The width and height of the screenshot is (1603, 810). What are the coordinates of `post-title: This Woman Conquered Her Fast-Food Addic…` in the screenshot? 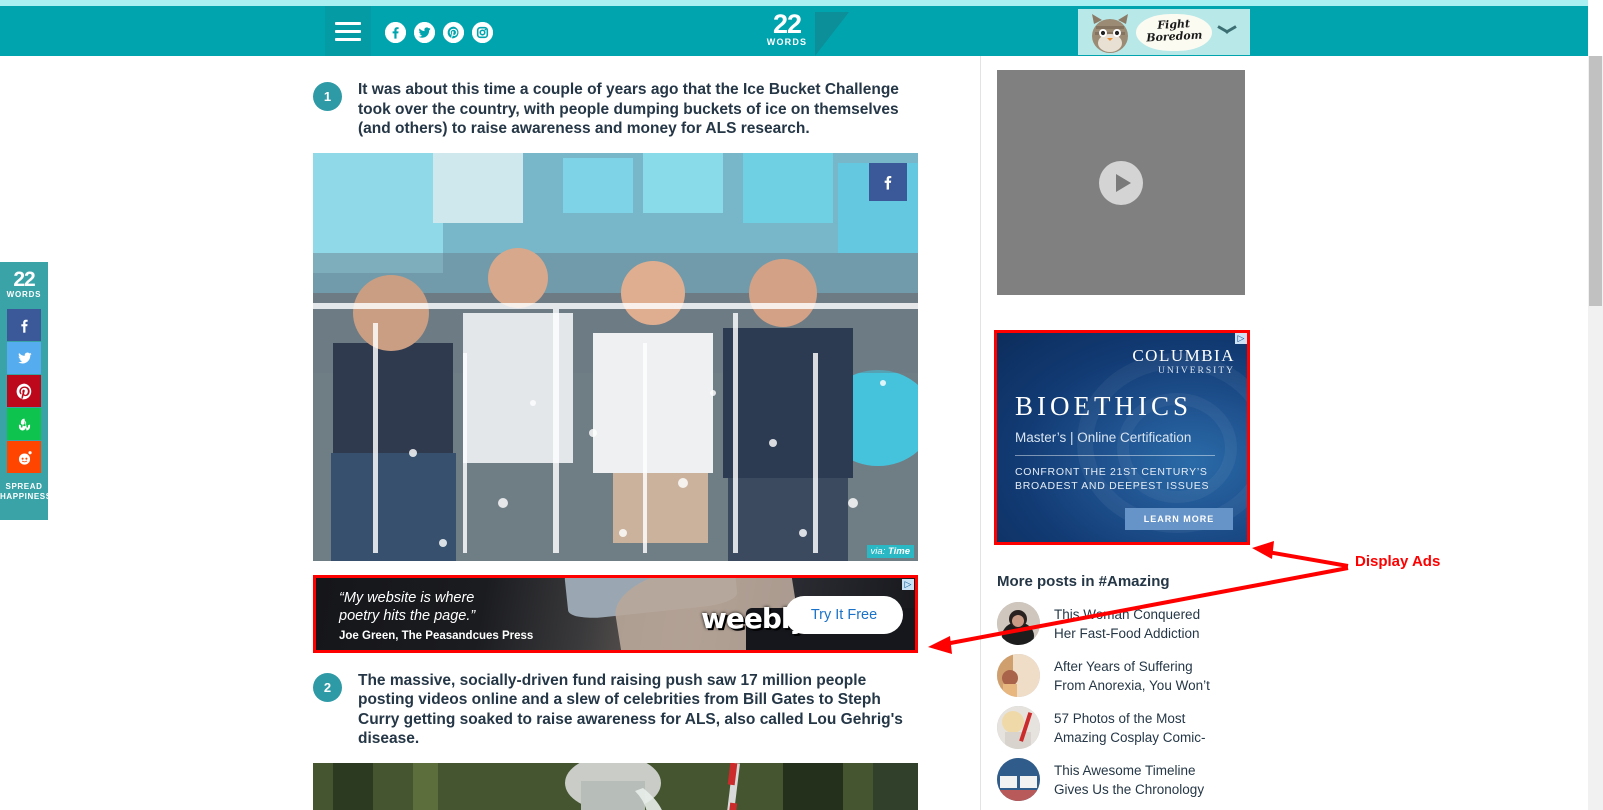 It's located at (1127, 624).